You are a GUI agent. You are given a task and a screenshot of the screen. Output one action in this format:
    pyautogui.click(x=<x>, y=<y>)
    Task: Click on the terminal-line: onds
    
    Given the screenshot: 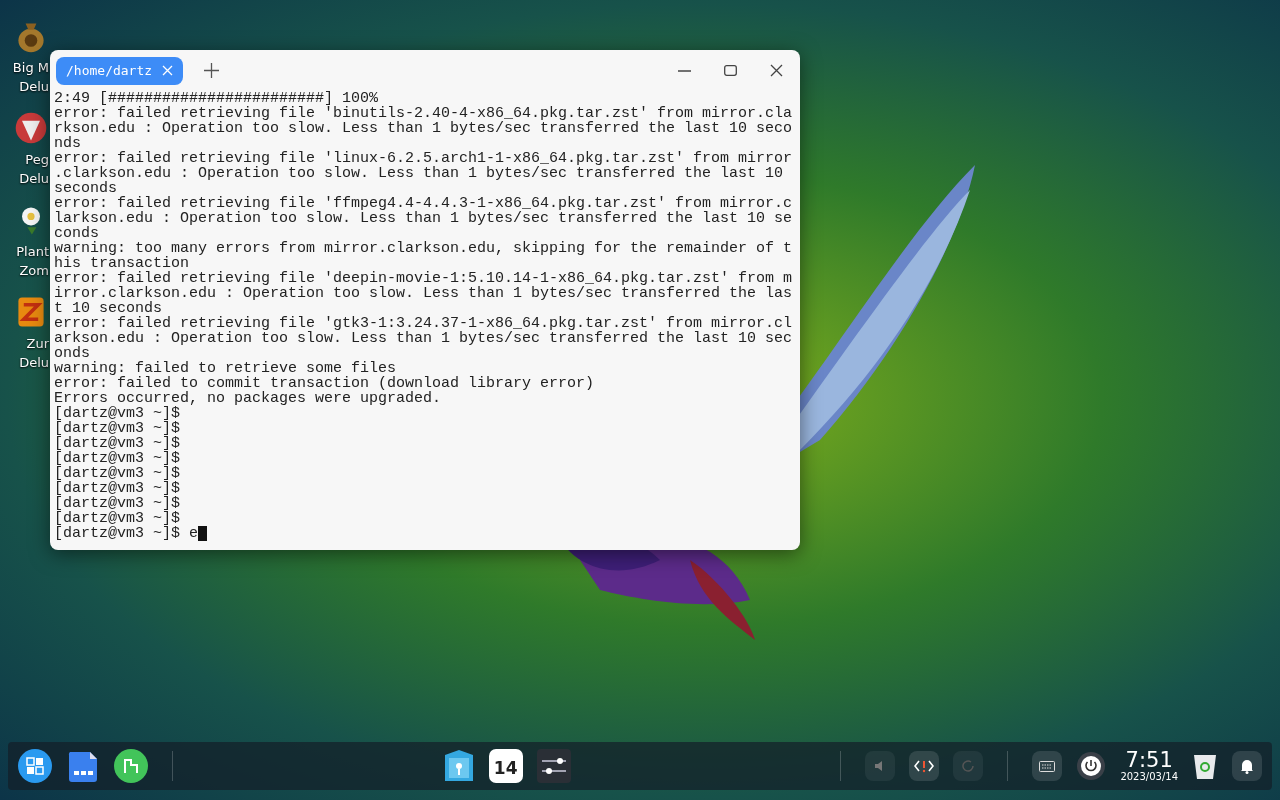 What is the action you would take?
    pyautogui.click(x=72, y=353)
    